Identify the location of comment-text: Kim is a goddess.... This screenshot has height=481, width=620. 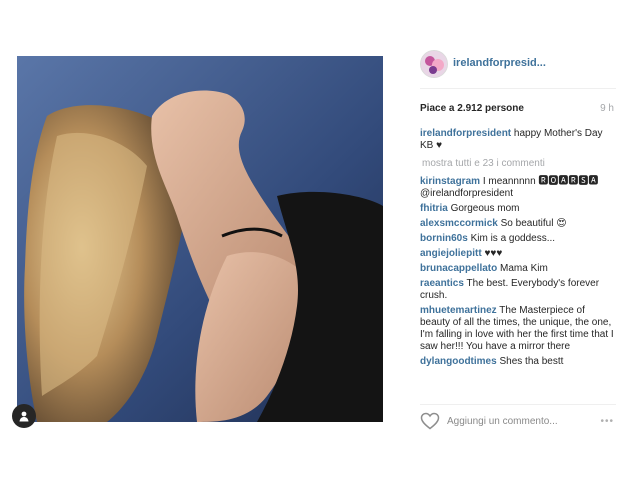
(513, 238).